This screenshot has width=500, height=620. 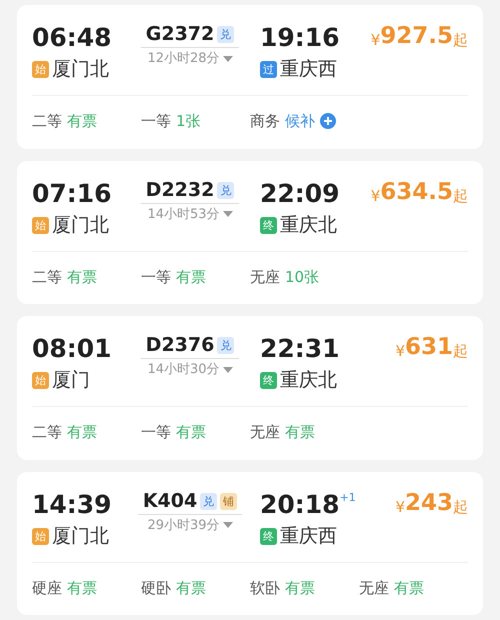 What do you see at coordinates (300, 504) in the screenshot?
I see `arrival-time: 20:18` at bounding box center [300, 504].